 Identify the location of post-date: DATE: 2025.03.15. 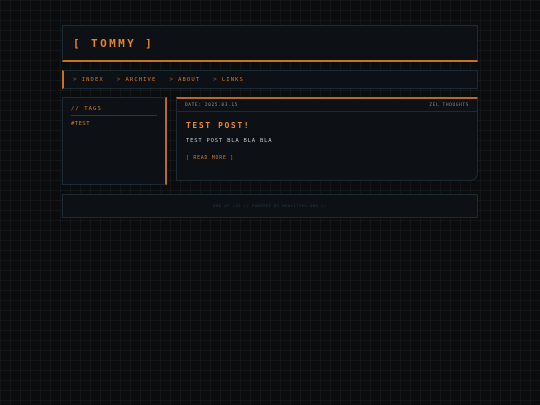
(211, 105).